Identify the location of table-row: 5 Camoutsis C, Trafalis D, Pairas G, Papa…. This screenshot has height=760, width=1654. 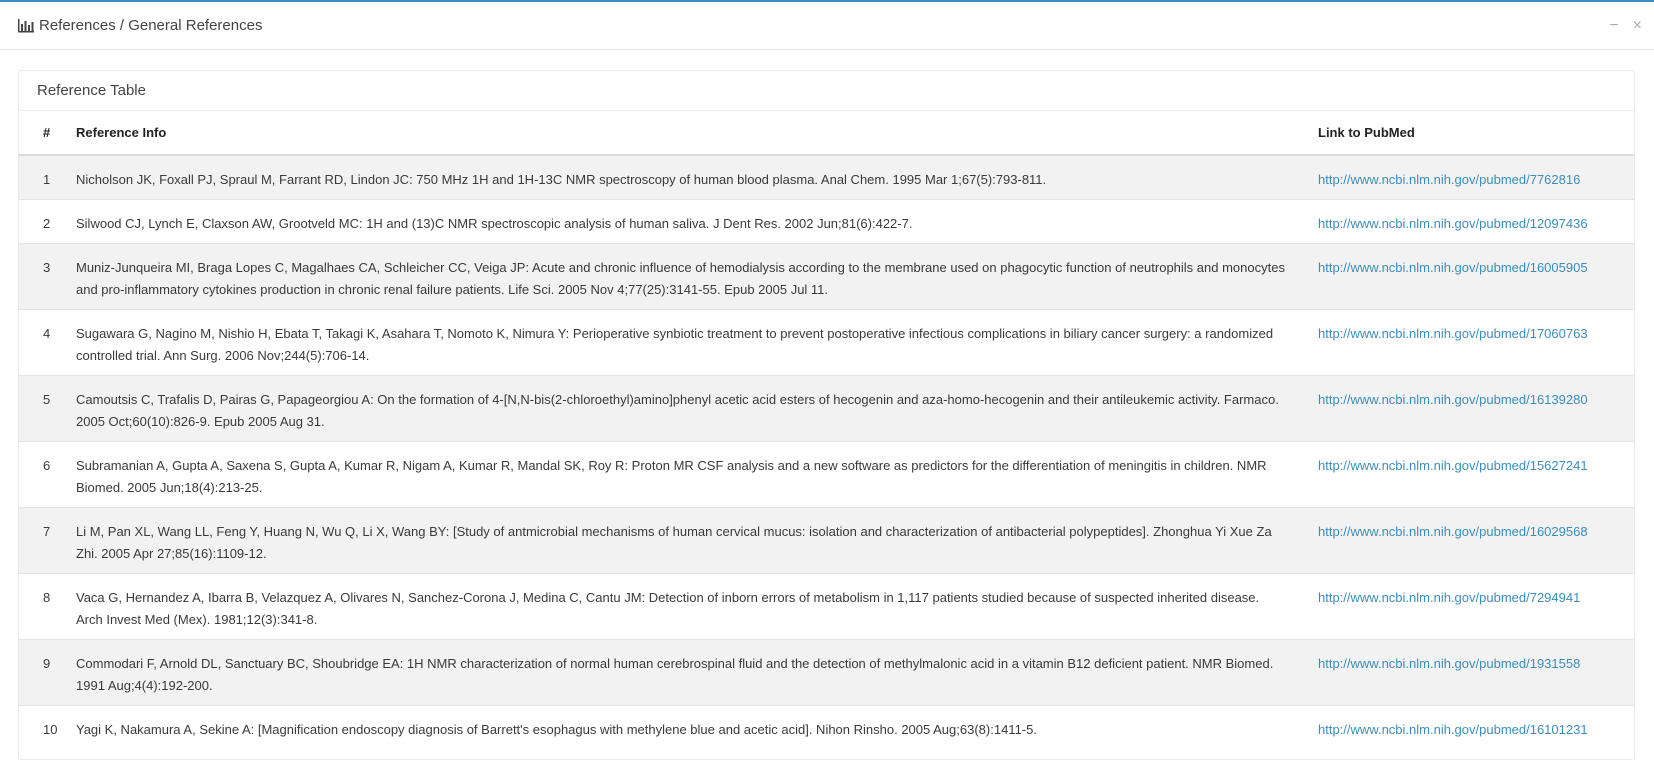
(826, 407).